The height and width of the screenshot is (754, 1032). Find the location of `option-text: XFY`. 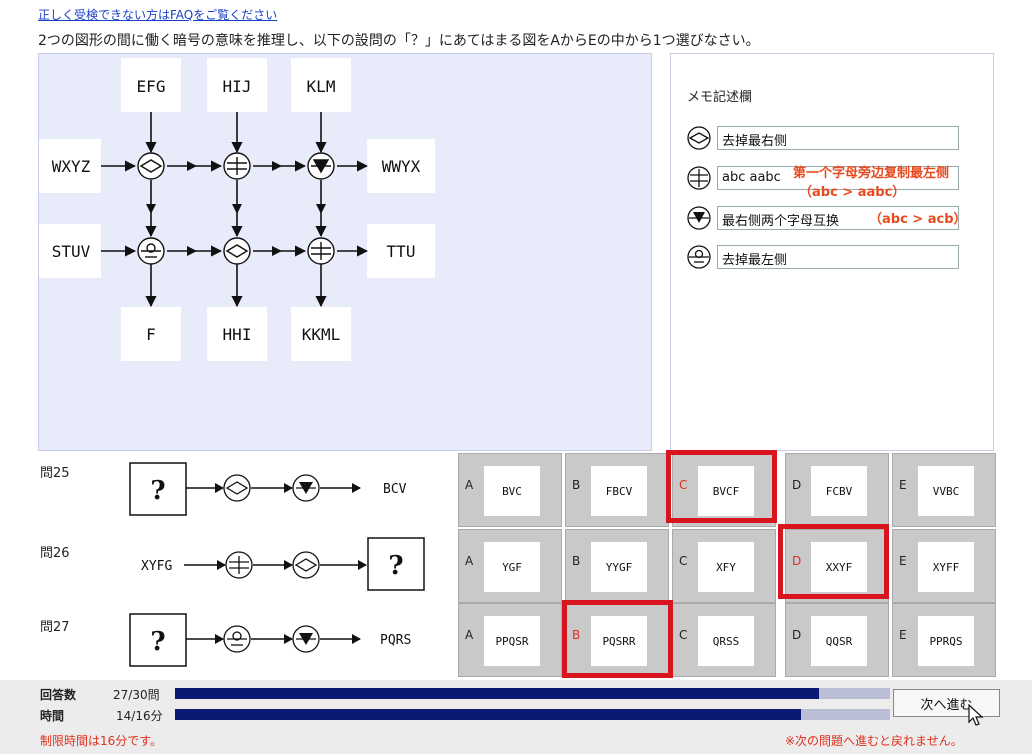

option-text: XFY is located at coordinates (726, 567).